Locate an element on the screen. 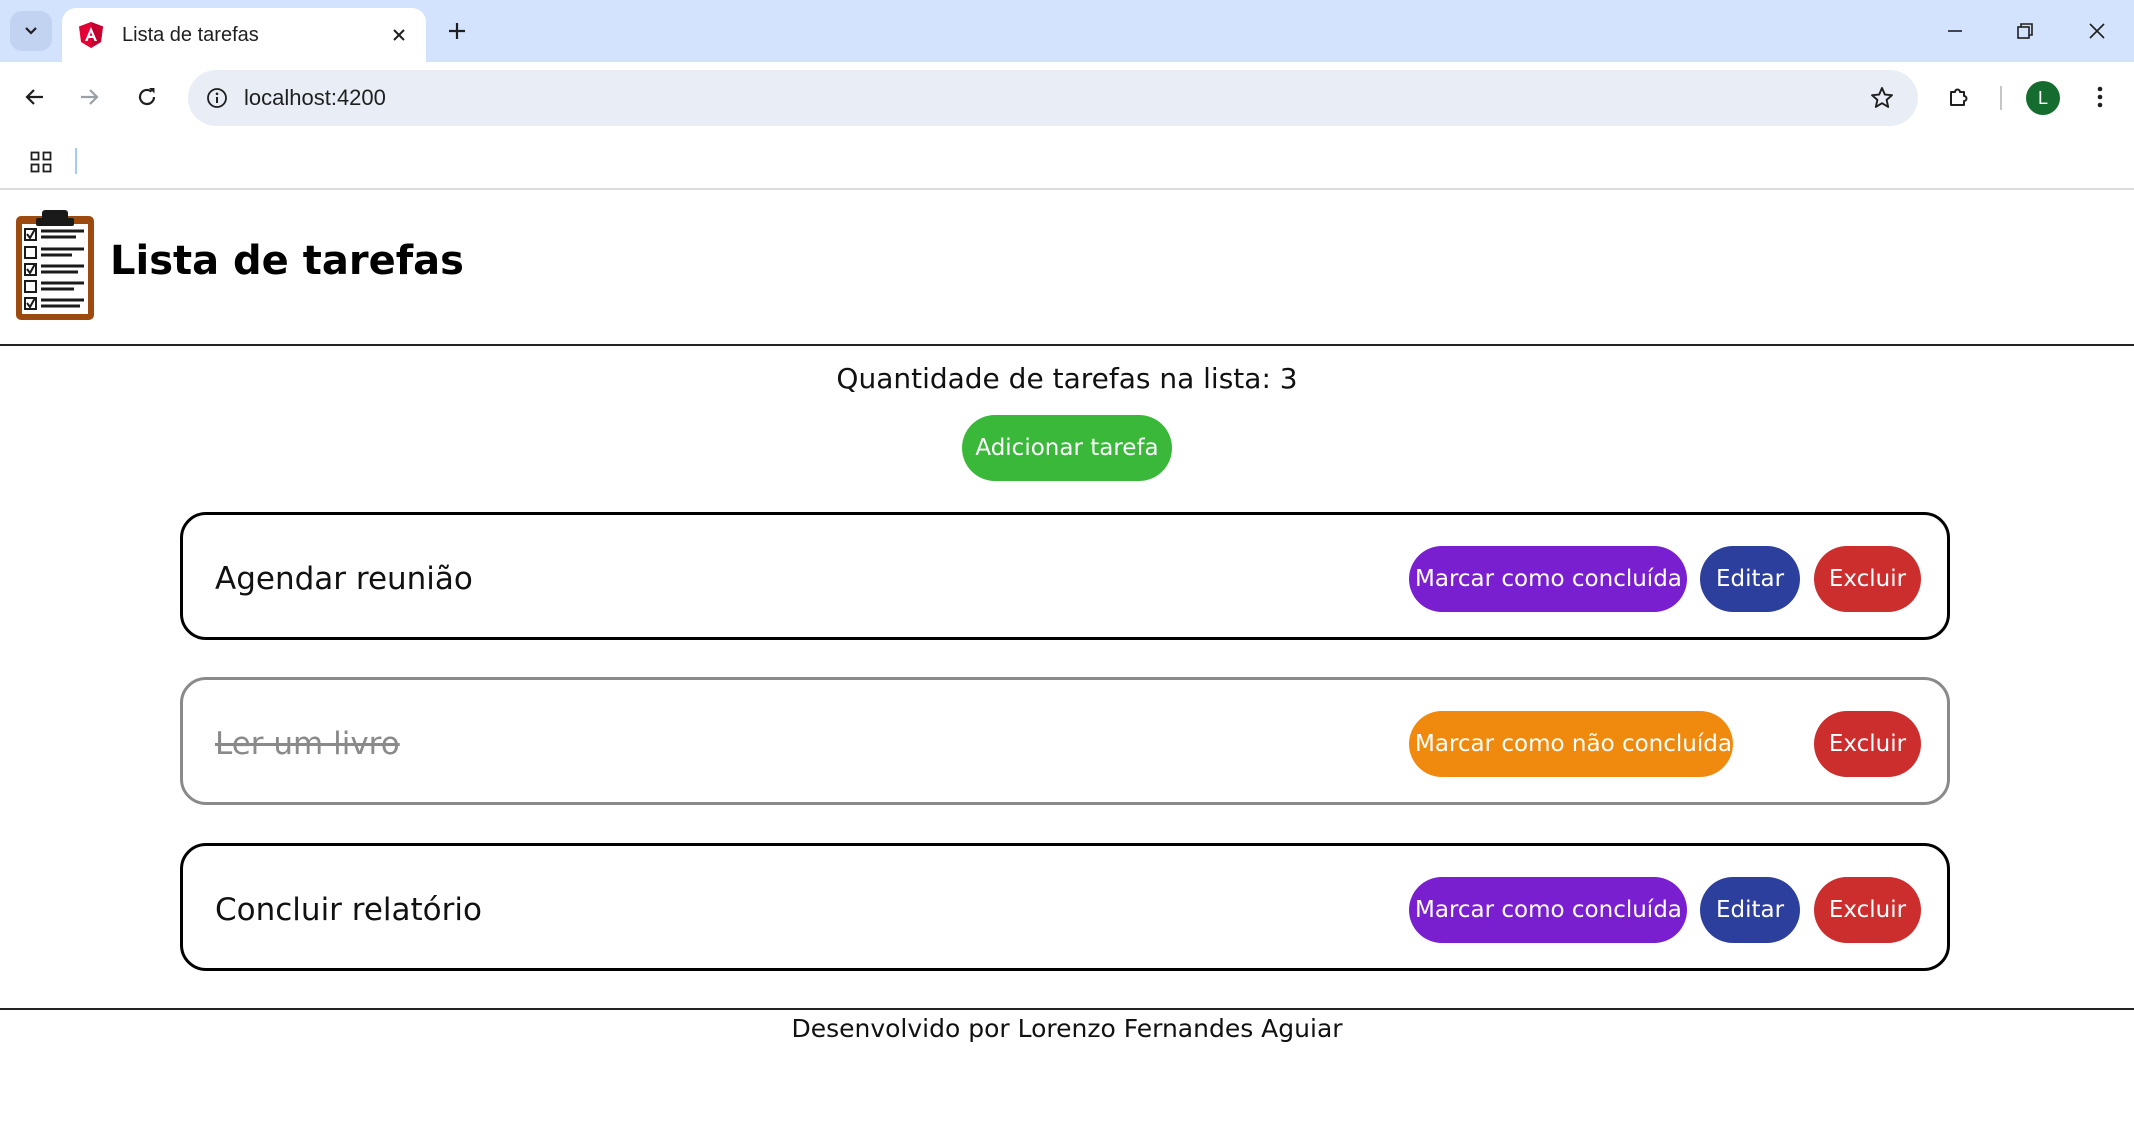 The width and height of the screenshot is (2134, 1137). task-name: Agendar reunião is located at coordinates (344, 579).